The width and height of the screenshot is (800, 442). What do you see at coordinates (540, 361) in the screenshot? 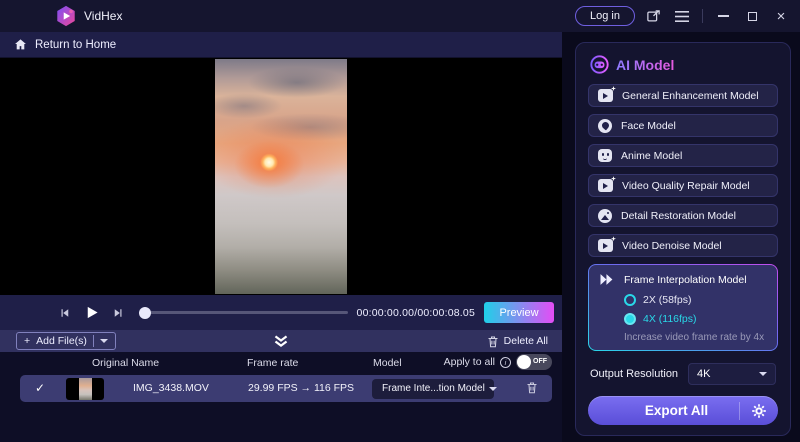
I see `toggle-state: OFF` at bounding box center [540, 361].